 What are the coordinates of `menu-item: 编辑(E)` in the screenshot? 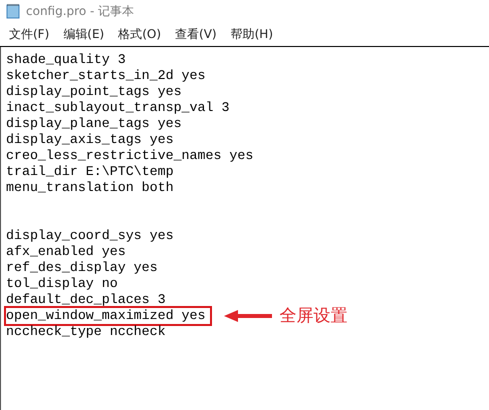 It's located at (84, 34).